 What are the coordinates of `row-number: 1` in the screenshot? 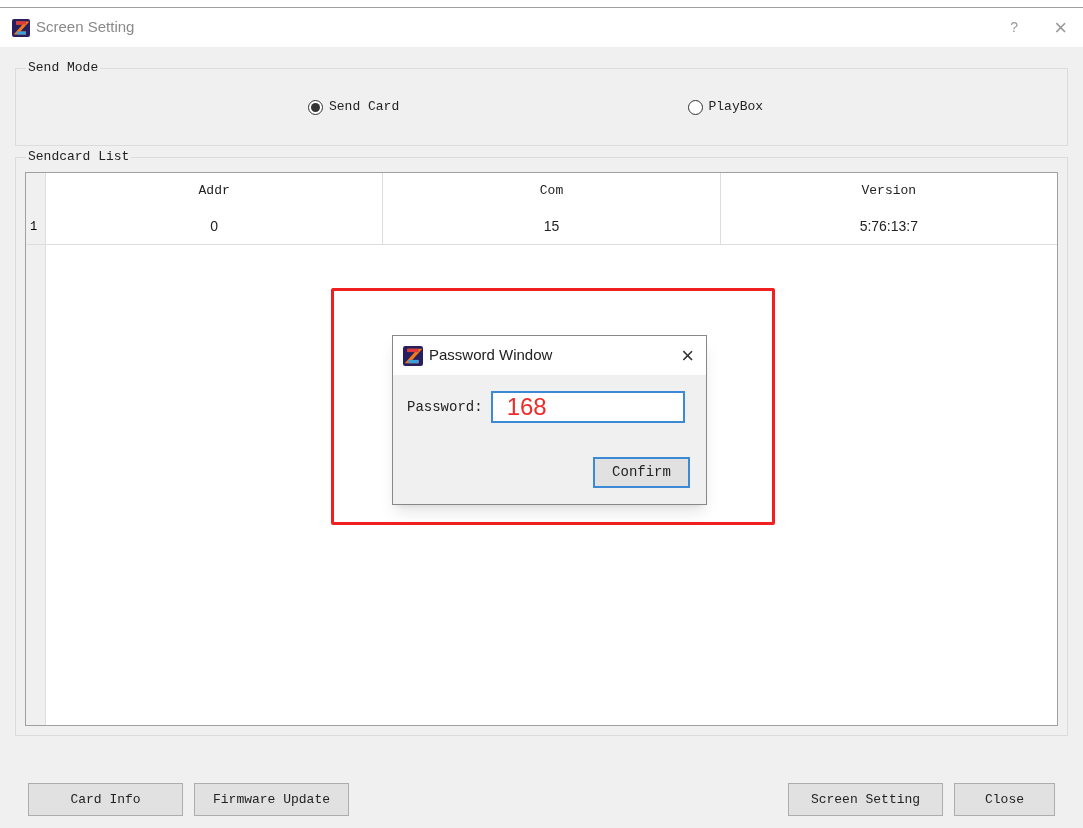 It's located at (36, 226).